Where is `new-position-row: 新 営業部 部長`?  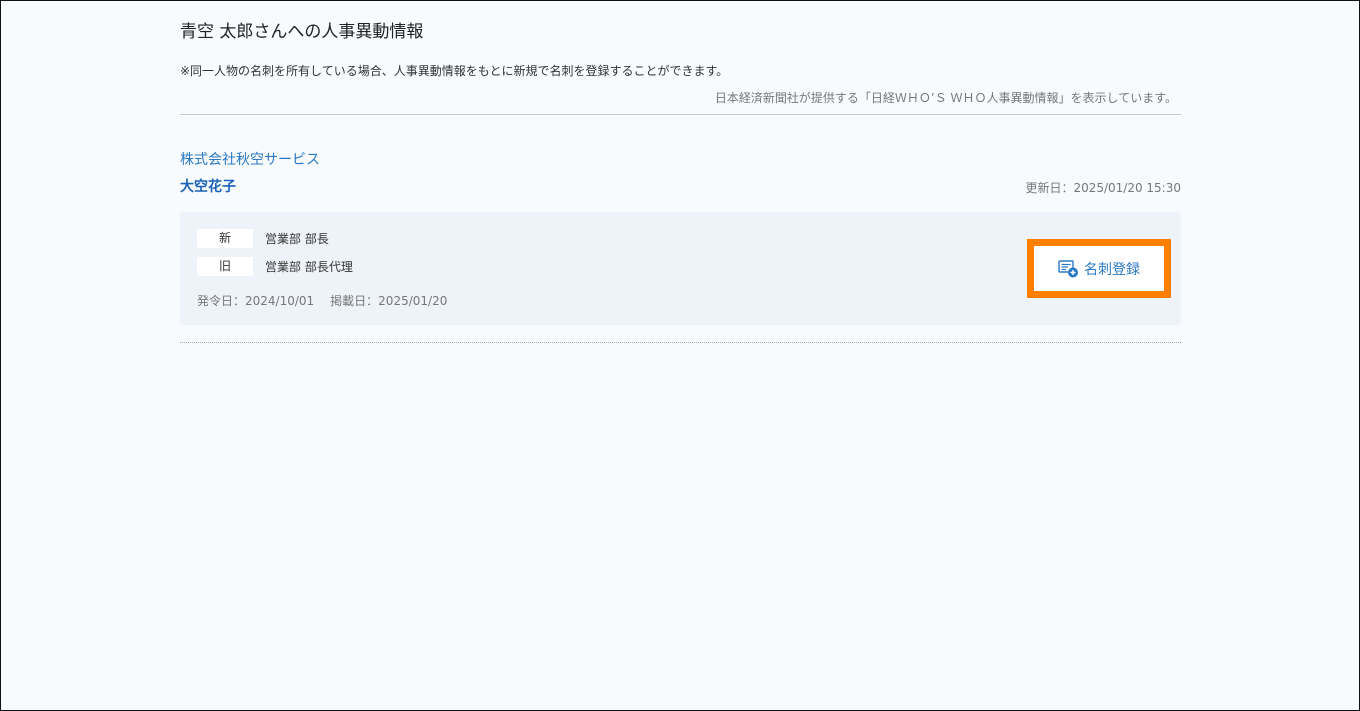 new-position-row: 新 営業部 部長 is located at coordinates (263, 238).